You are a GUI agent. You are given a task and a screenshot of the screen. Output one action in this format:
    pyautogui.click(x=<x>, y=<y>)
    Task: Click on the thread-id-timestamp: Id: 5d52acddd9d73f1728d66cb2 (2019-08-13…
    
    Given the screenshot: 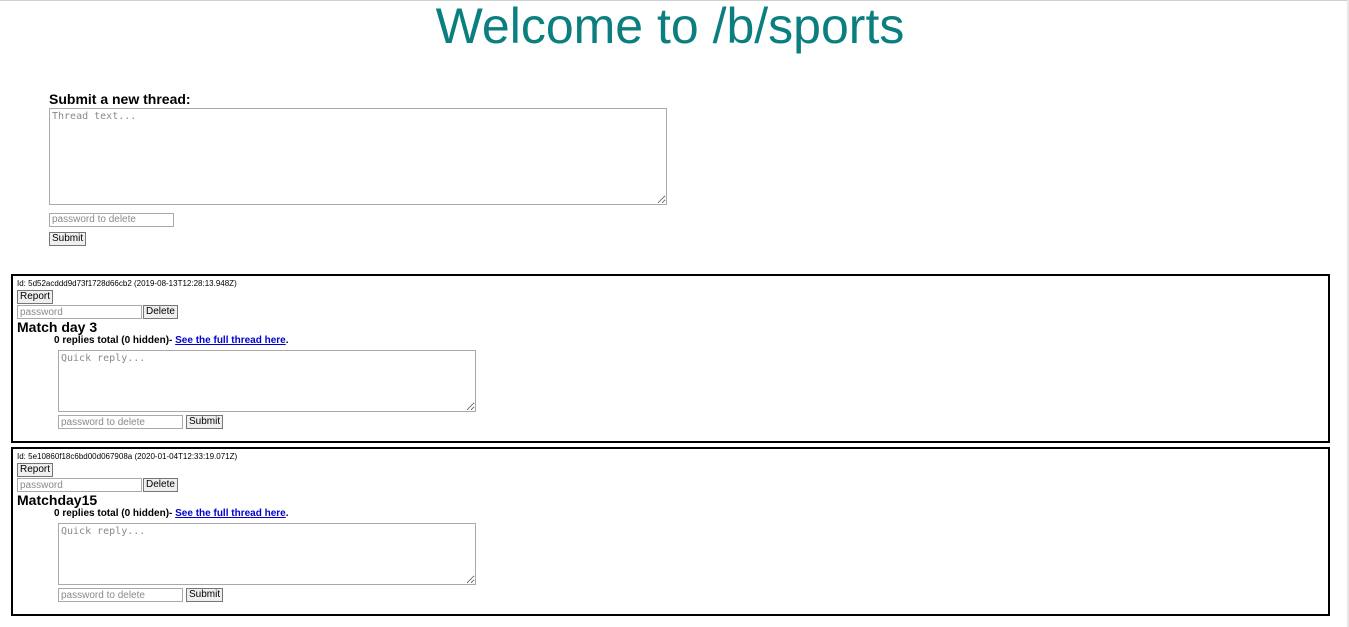 What is the action you would take?
    pyautogui.click(x=127, y=283)
    